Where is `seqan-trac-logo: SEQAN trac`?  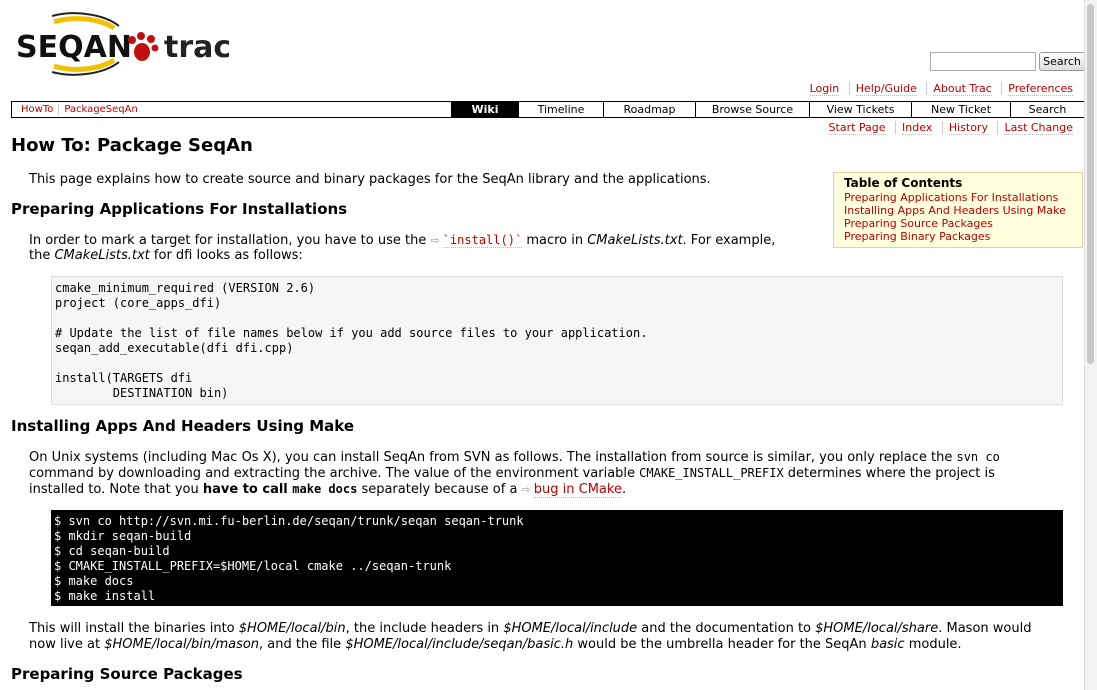 seqan-trac-logo: SEQAN trac is located at coordinates (121, 45).